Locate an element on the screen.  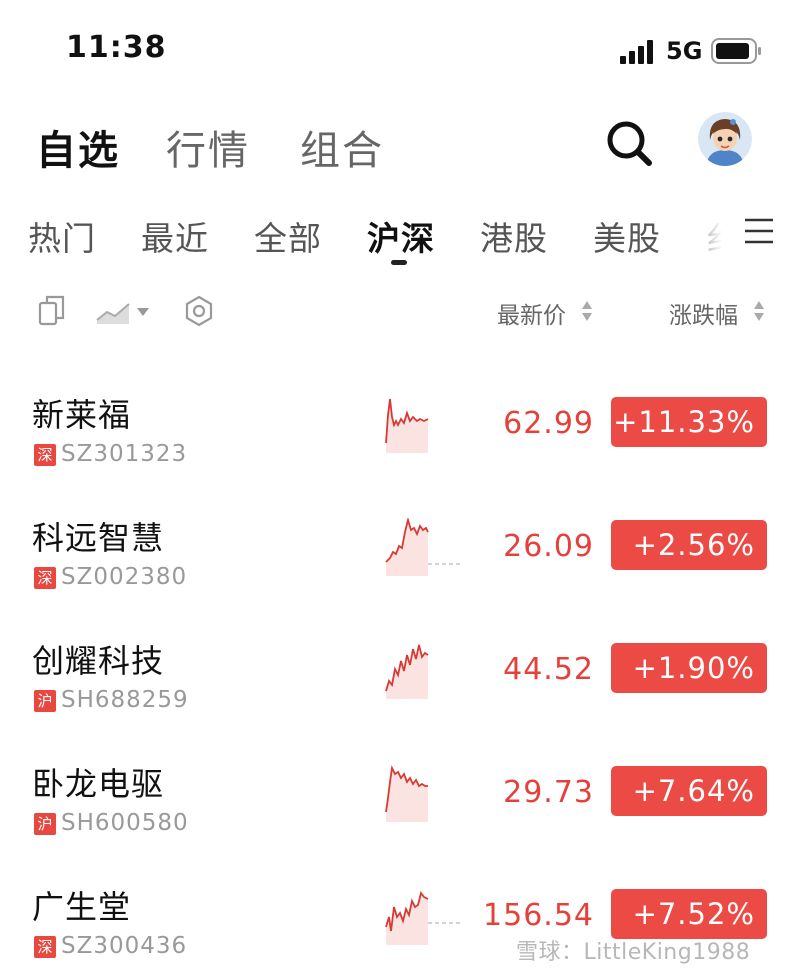
change-badge: +7.52% is located at coordinates (689, 914).